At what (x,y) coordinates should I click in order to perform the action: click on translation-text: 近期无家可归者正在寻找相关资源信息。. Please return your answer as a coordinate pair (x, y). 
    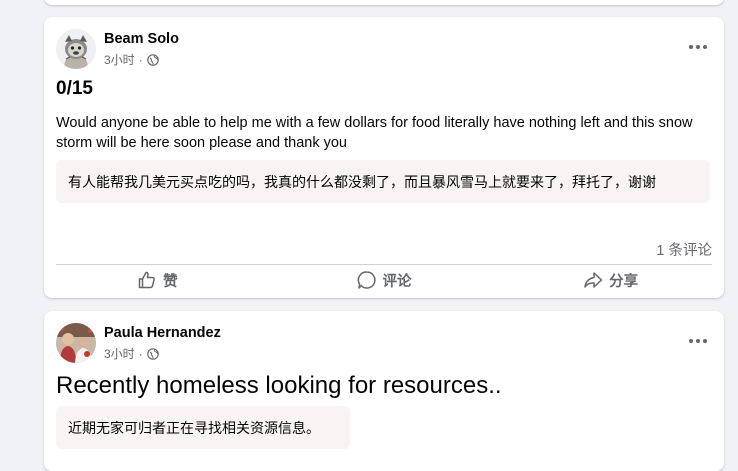
    Looking at the image, I should click on (194, 427).